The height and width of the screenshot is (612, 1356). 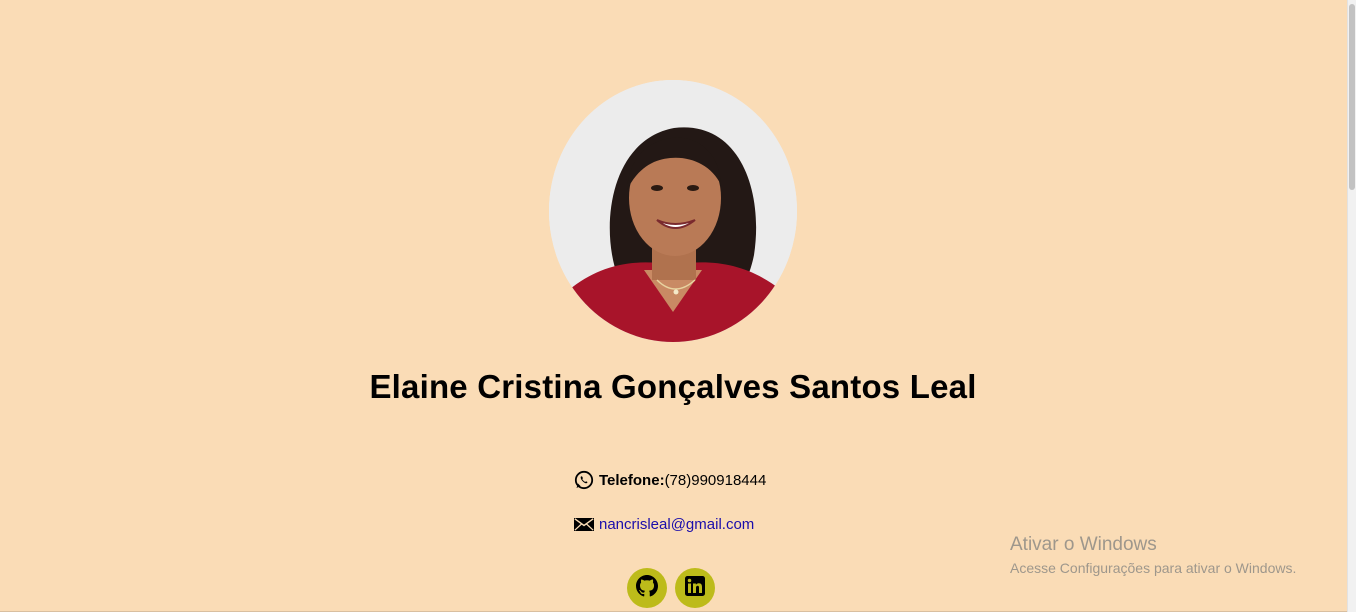 What do you see at coordinates (715, 480) in the screenshot?
I see `phone-value: (78)990918444` at bounding box center [715, 480].